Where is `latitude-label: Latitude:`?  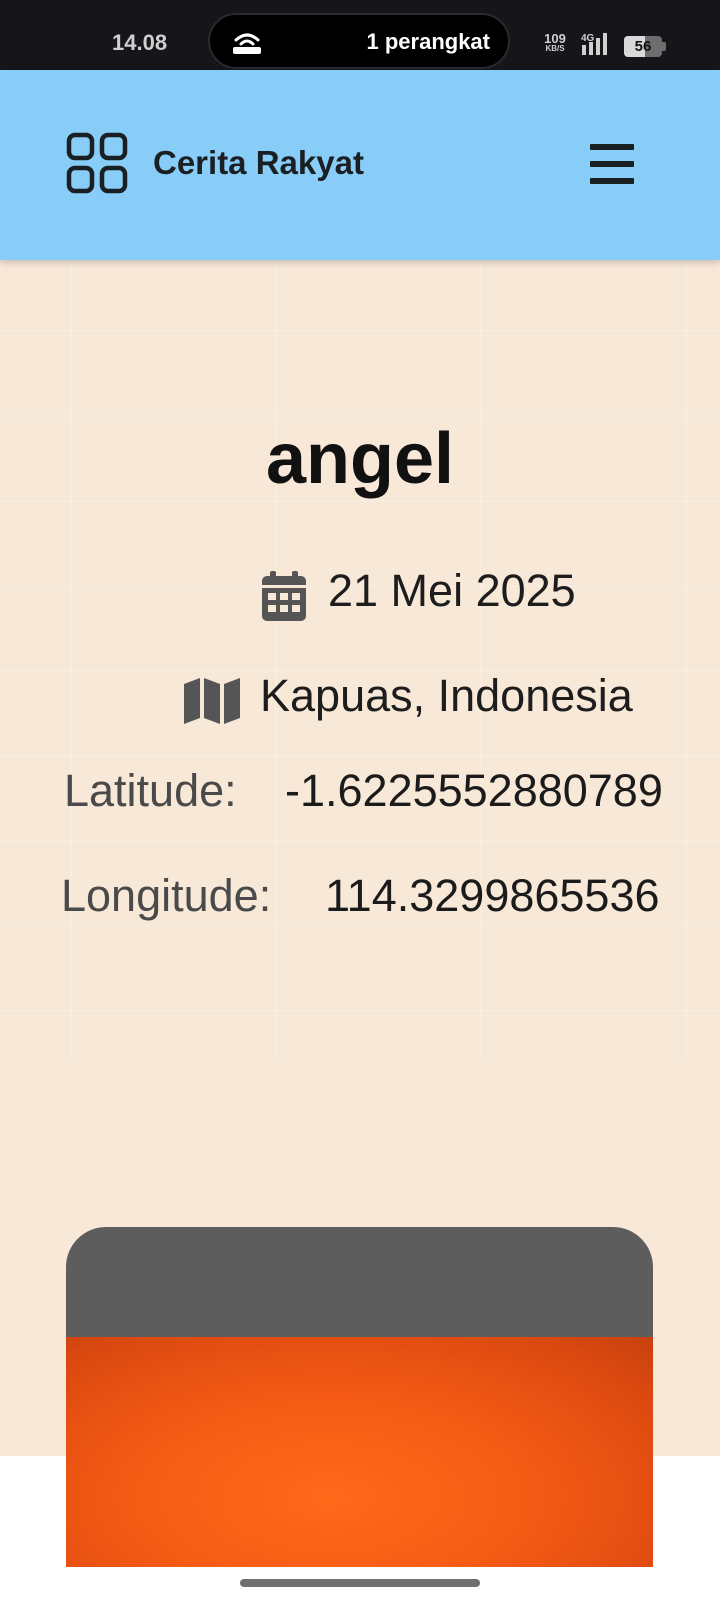
latitude-label: Latitude: is located at coordinates (150, 790).